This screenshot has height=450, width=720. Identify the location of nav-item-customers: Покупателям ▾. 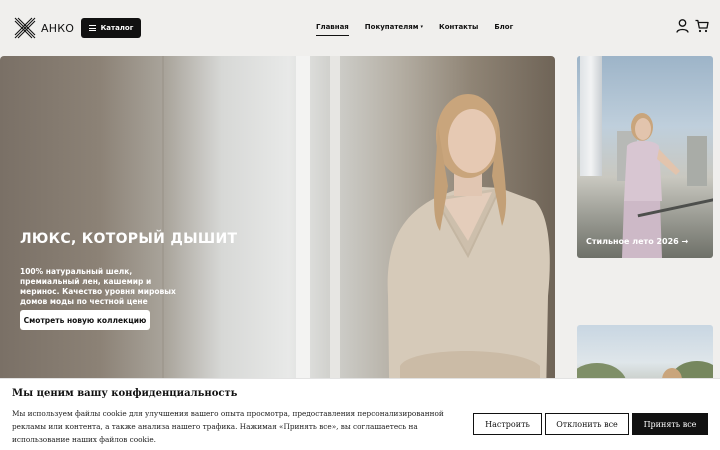
(394, 27).